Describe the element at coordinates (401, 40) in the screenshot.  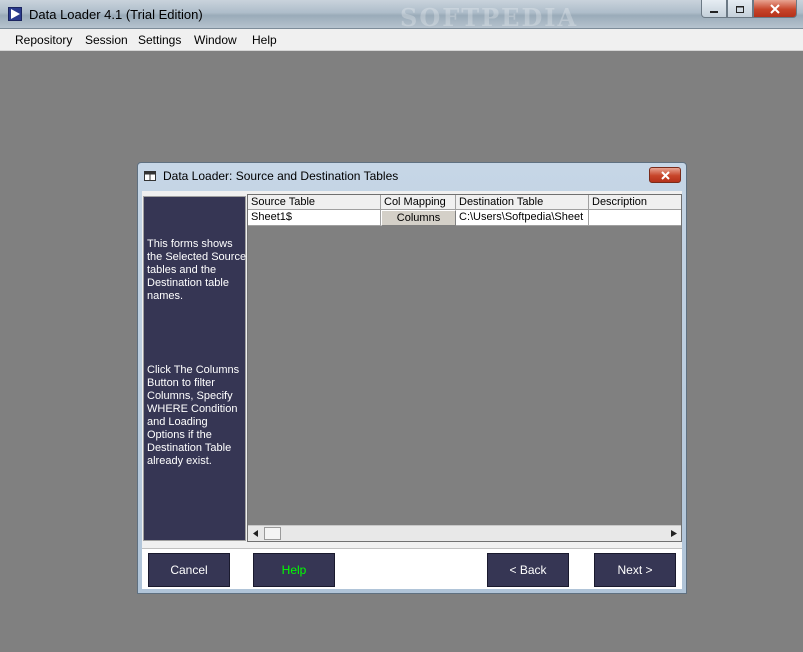
I see `menu-bar: Repository Session Settings Window Help` at that location.